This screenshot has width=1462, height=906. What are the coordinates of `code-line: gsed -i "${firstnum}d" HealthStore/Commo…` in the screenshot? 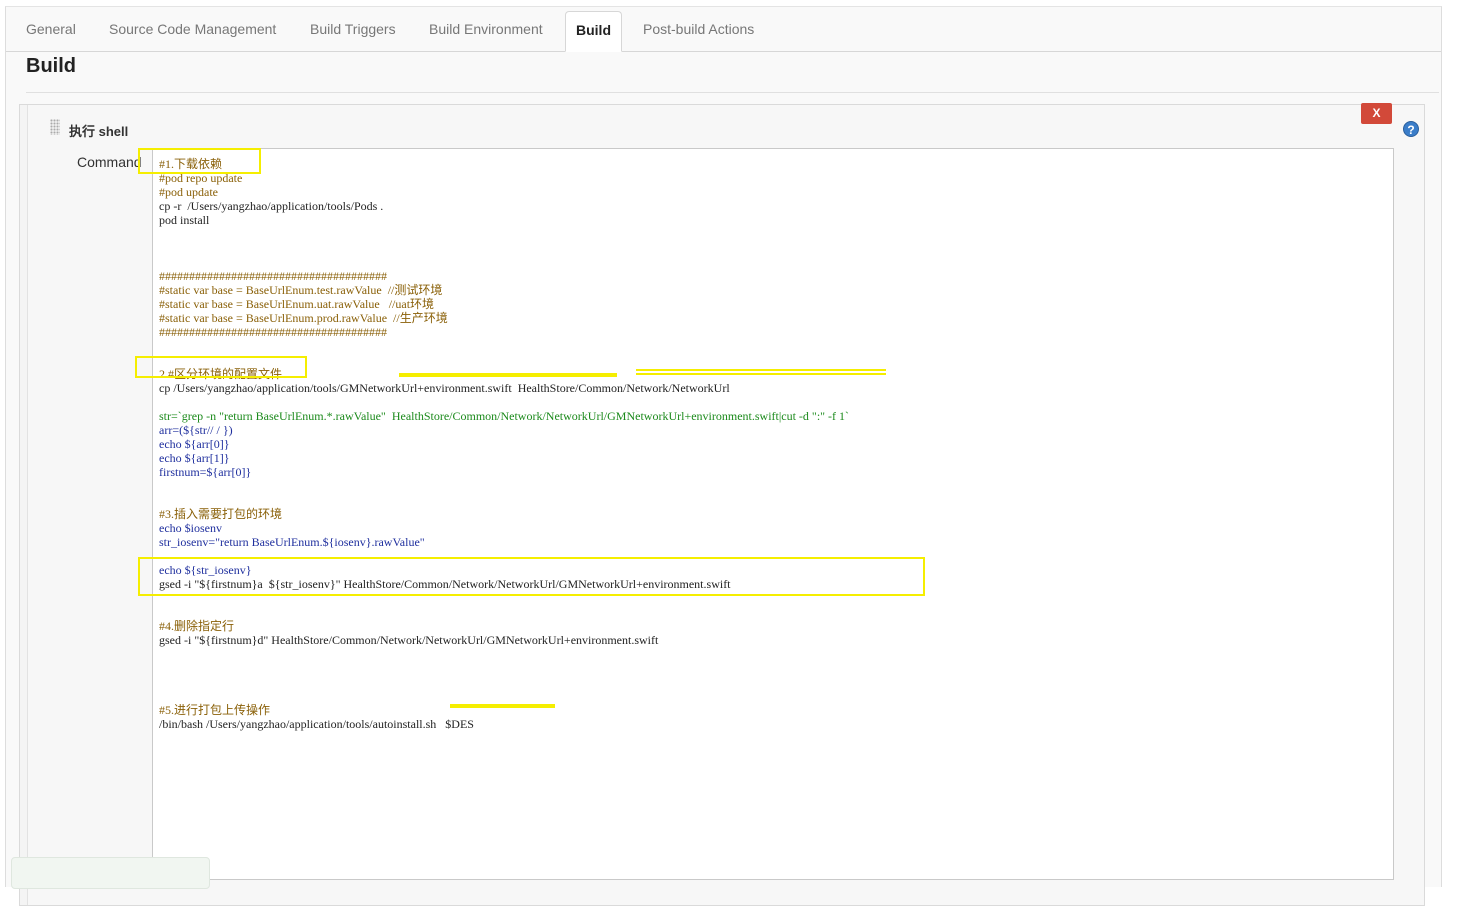 It's located at (409, 640).